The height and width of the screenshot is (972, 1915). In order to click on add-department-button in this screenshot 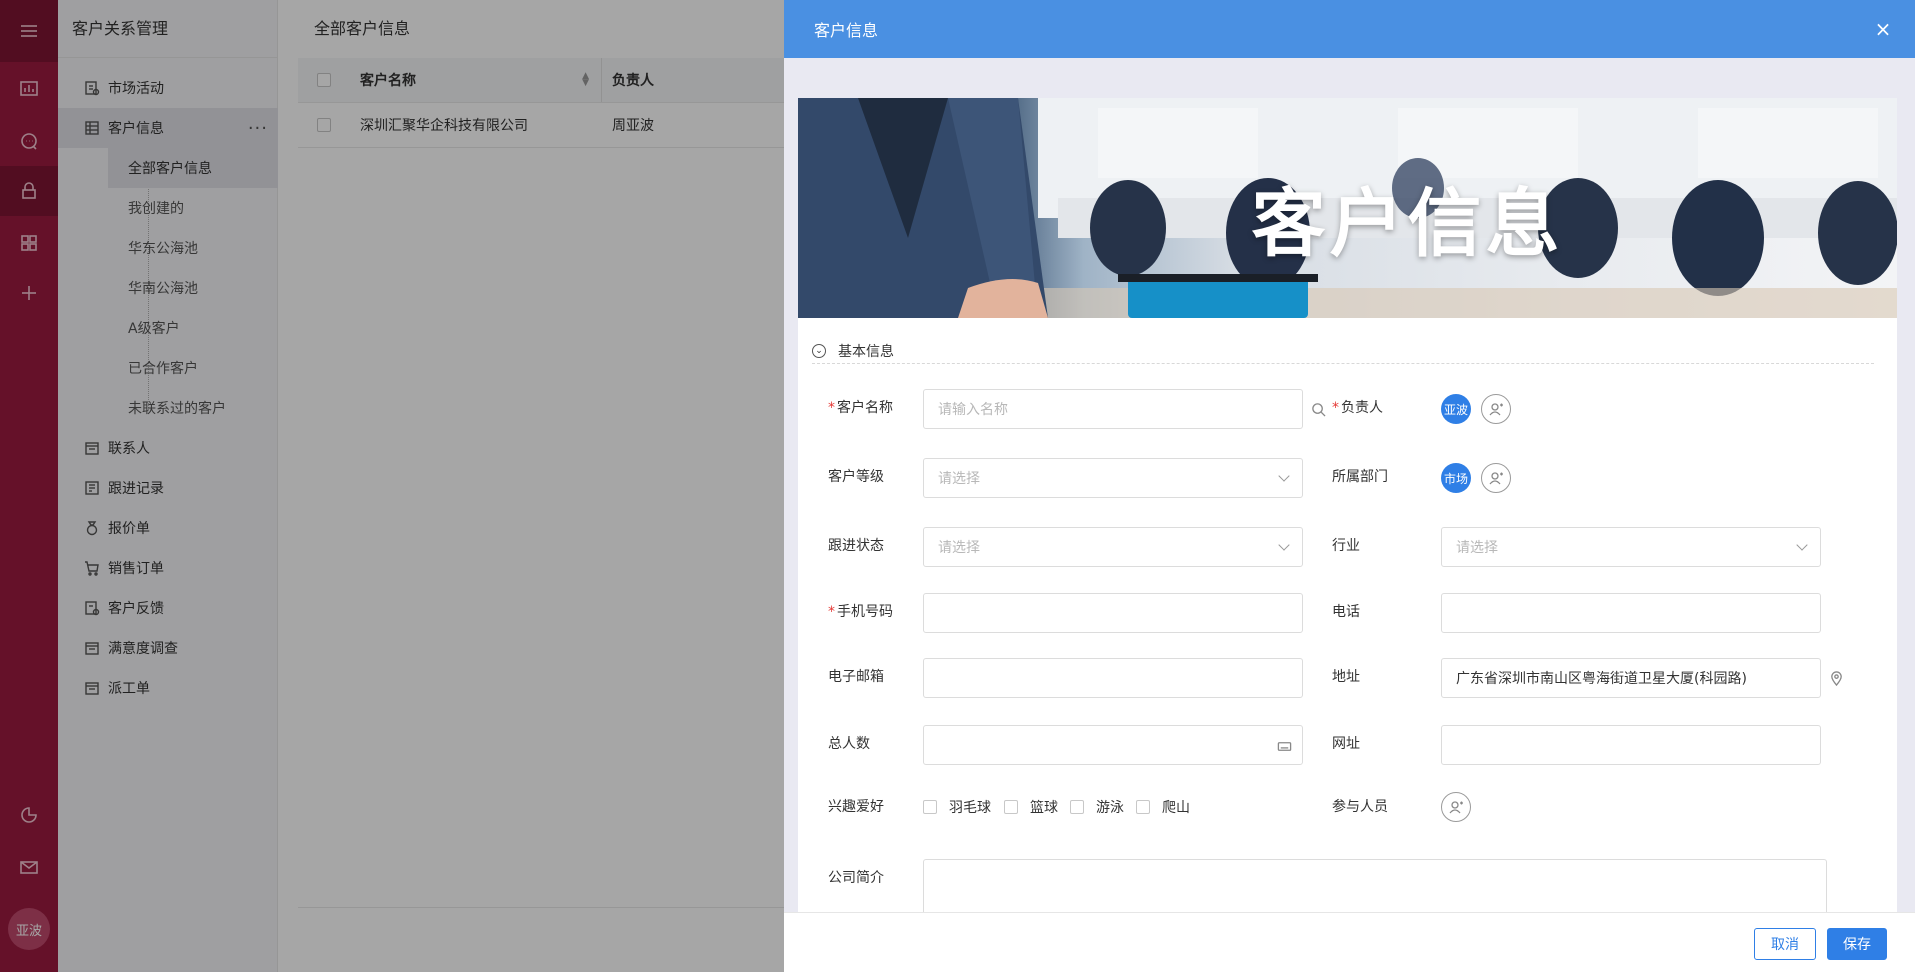, I will do `click(1496, 478)`.